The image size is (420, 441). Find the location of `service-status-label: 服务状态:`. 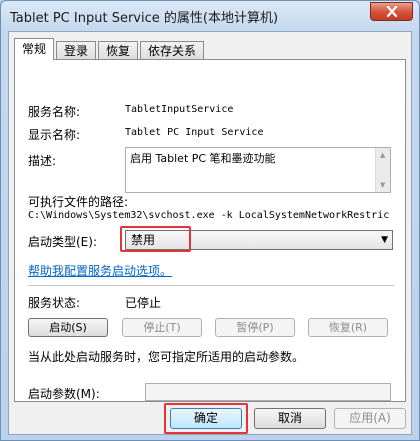

service-status-label: 服务状态: is located at coordinates (54, 303).